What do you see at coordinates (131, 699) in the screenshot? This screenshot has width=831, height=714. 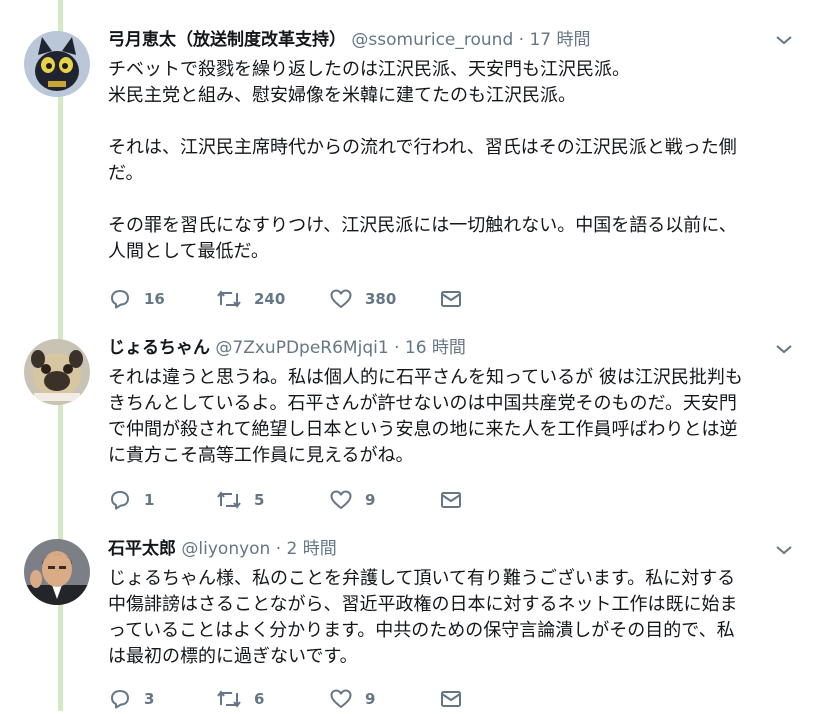 I see `reply-button: 3` at bounding box center [131, 699].